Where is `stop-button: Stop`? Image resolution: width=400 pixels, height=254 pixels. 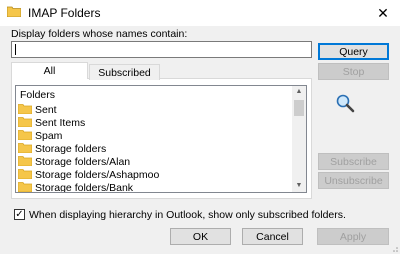
stop-button: Stop is located at coordinates (353, 71).